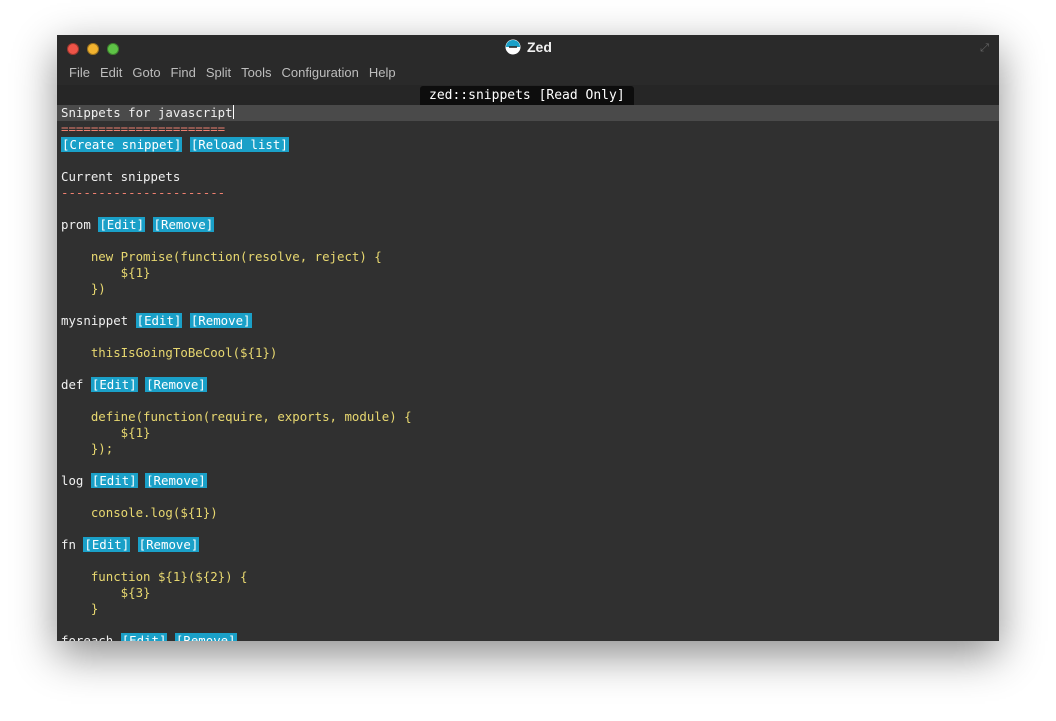 The height and width of the screenshot is (721, 1056). I want to click on menu-tools: Tools, so click(256, 72).